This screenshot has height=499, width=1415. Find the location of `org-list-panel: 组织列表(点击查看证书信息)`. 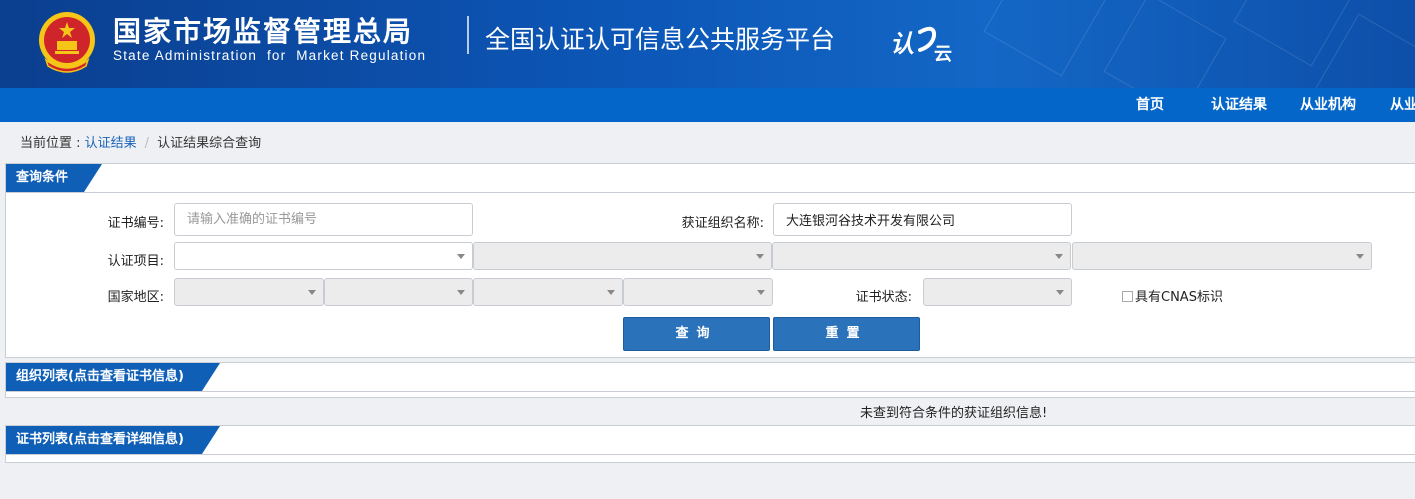

org-list-panel: 组织列表(点击查看证书信息) is located at coordinates (710, 380).